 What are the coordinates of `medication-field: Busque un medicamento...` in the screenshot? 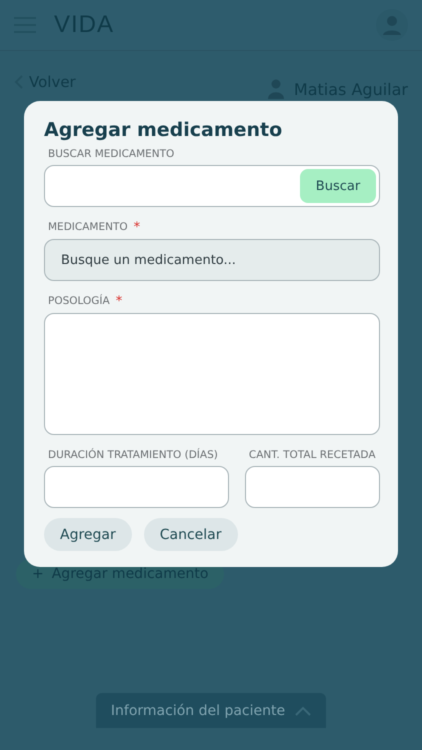 It's located at (212, 260).